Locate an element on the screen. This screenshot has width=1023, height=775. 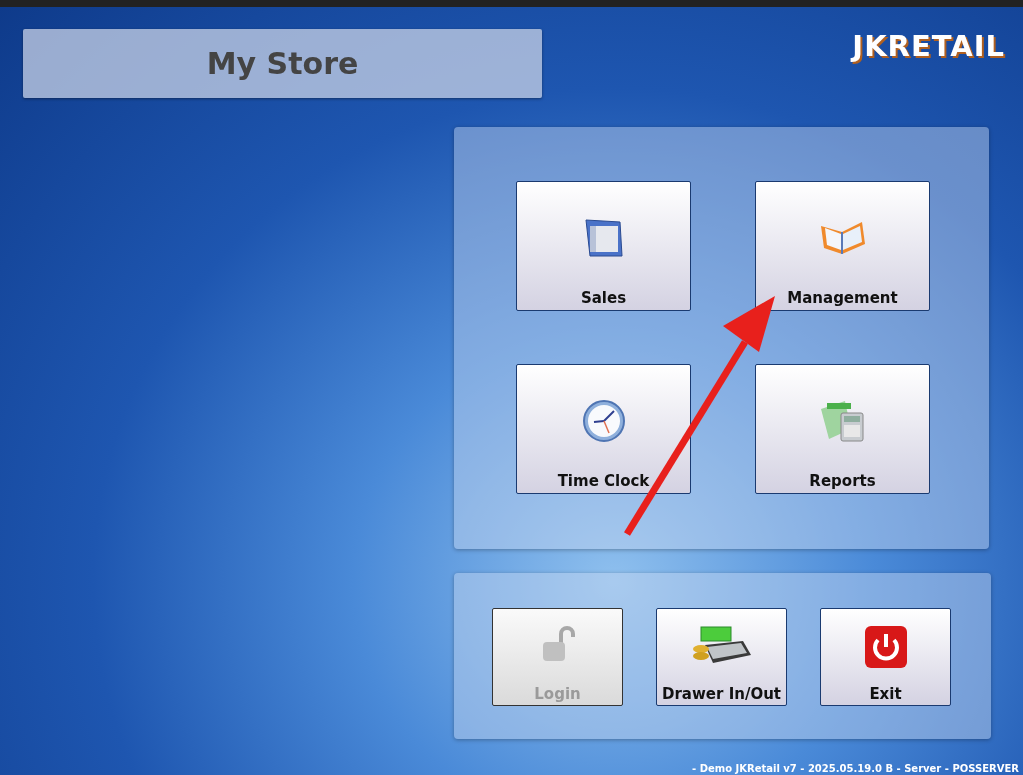
calculator-icon is located at coordinates (842, 421).